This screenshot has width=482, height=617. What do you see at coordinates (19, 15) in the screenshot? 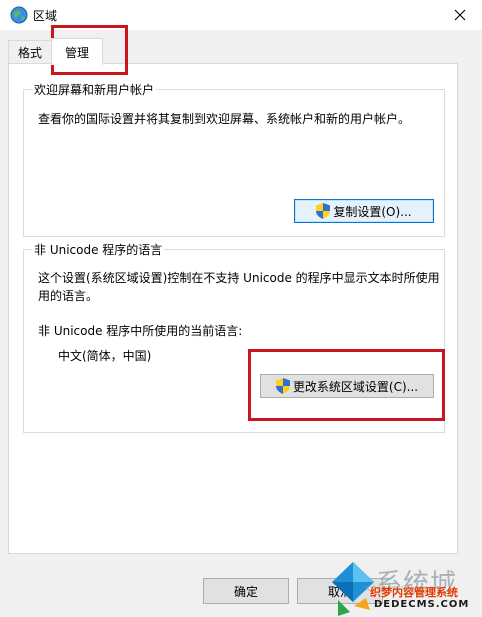
I see `globe-icon` at bounding box center [19, 15].